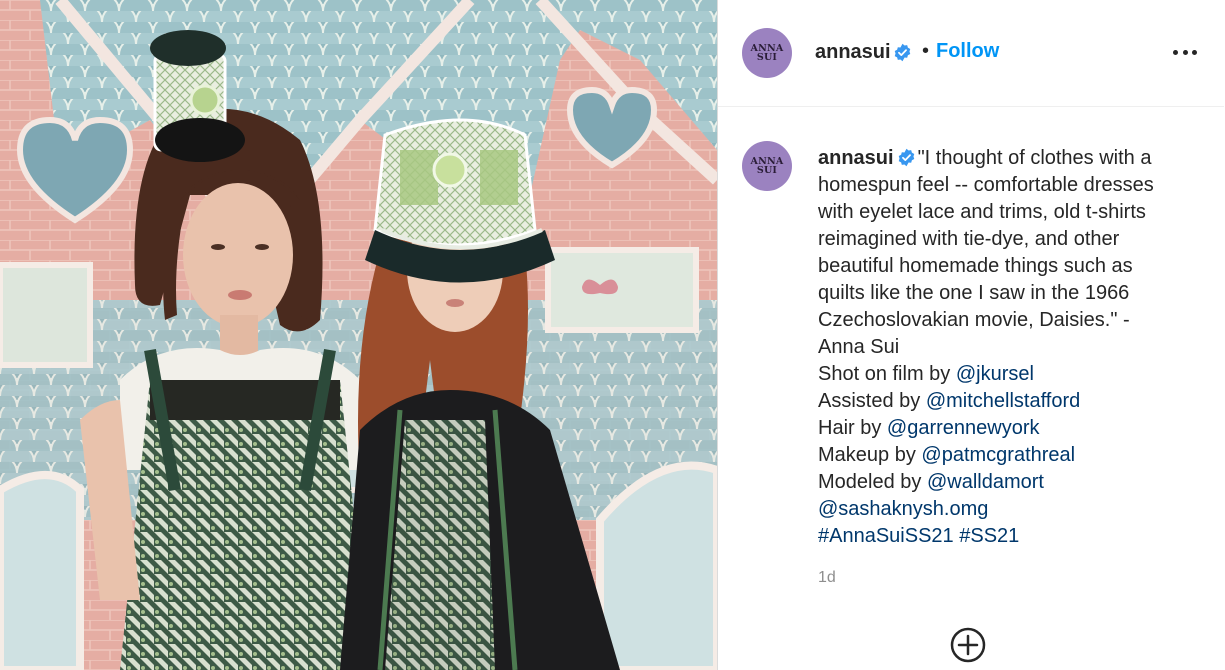 The height and width of the screenshot is (670, 1225). I want to click on caption-line: annasui "I thought of clothes with a, so click(1013, 158).